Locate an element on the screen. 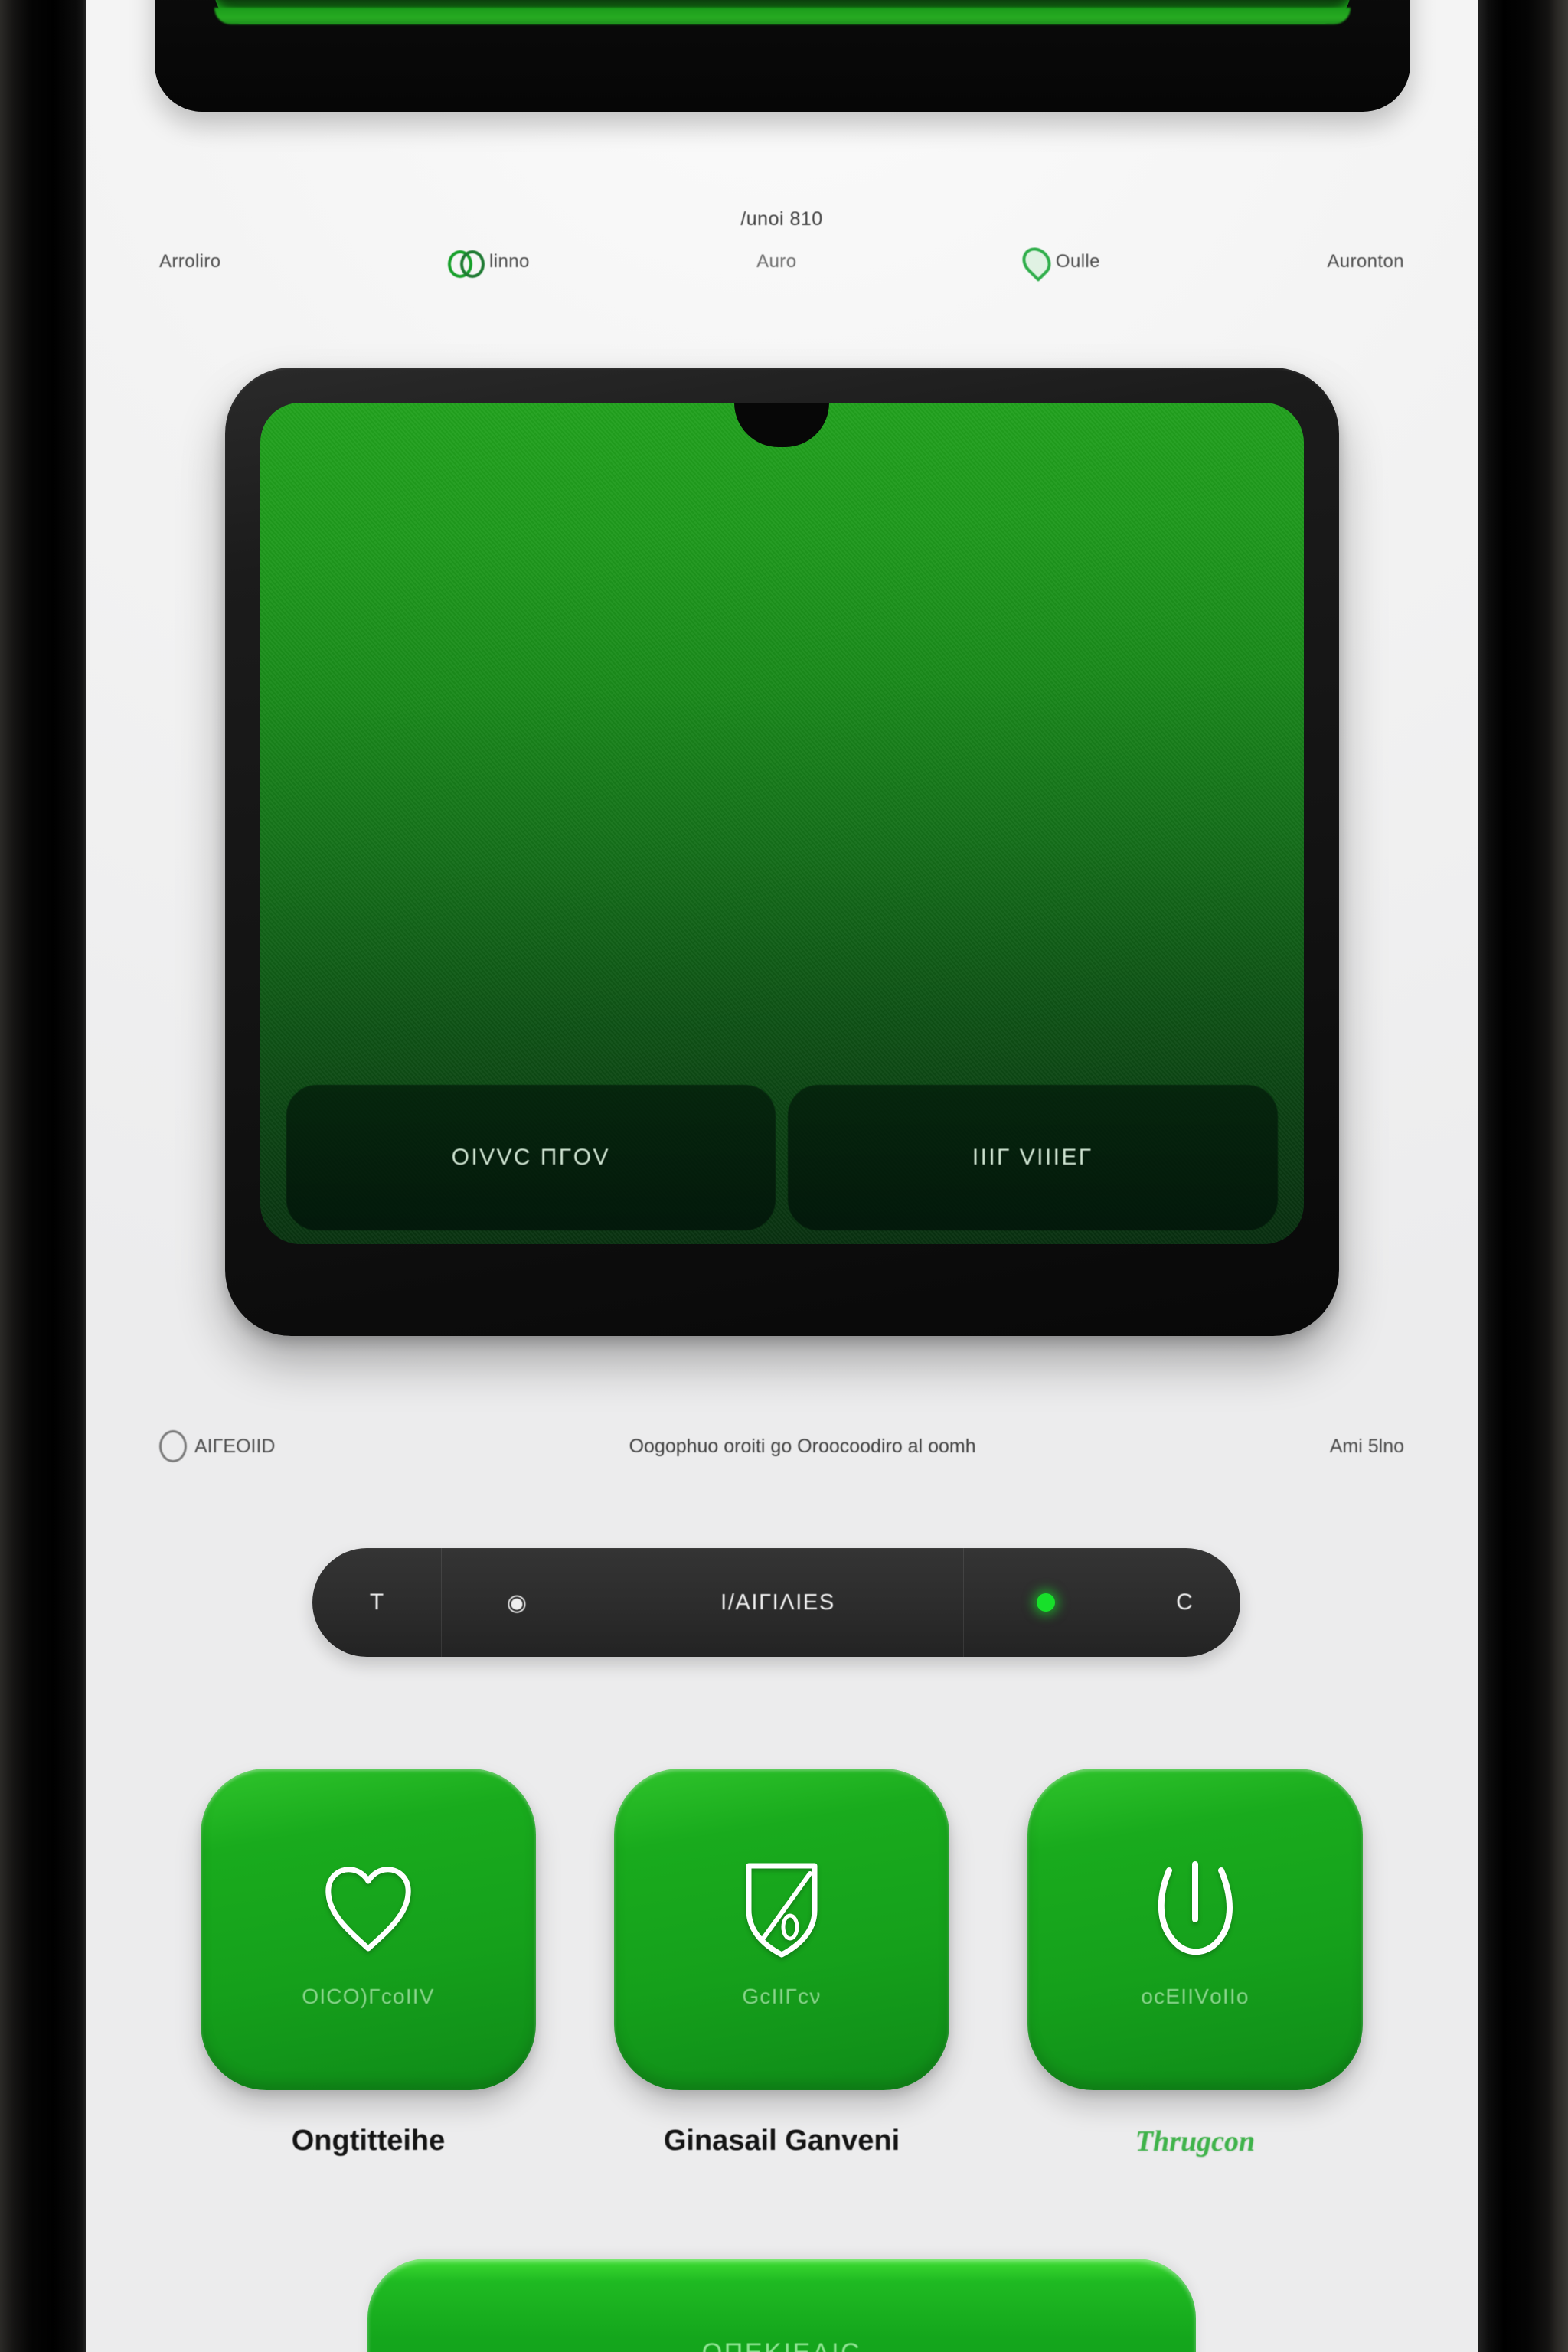 The width and height of the screenshot is (1568, 2352). toolbar-title-label: I/AIΓIΛIΕS is located at coordinates (777, 1602).